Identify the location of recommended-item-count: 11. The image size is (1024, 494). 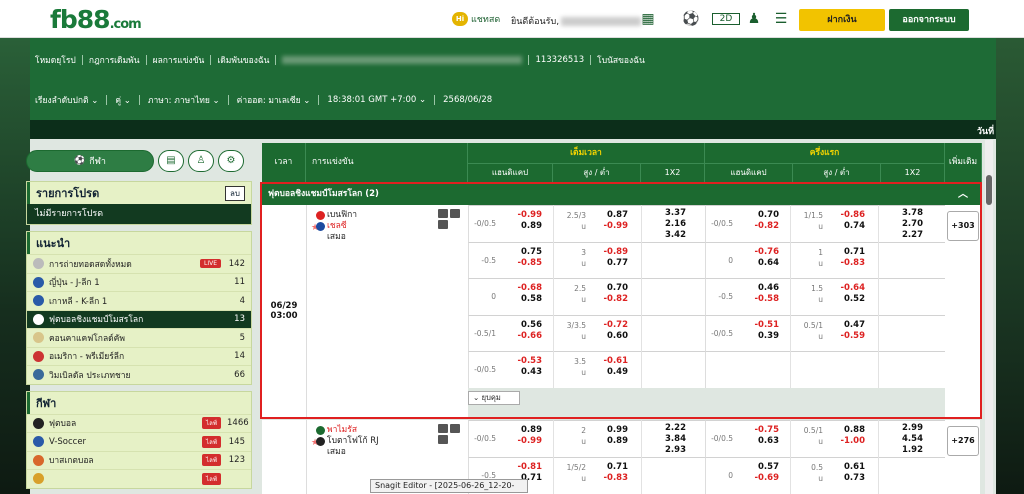
(239, 282).